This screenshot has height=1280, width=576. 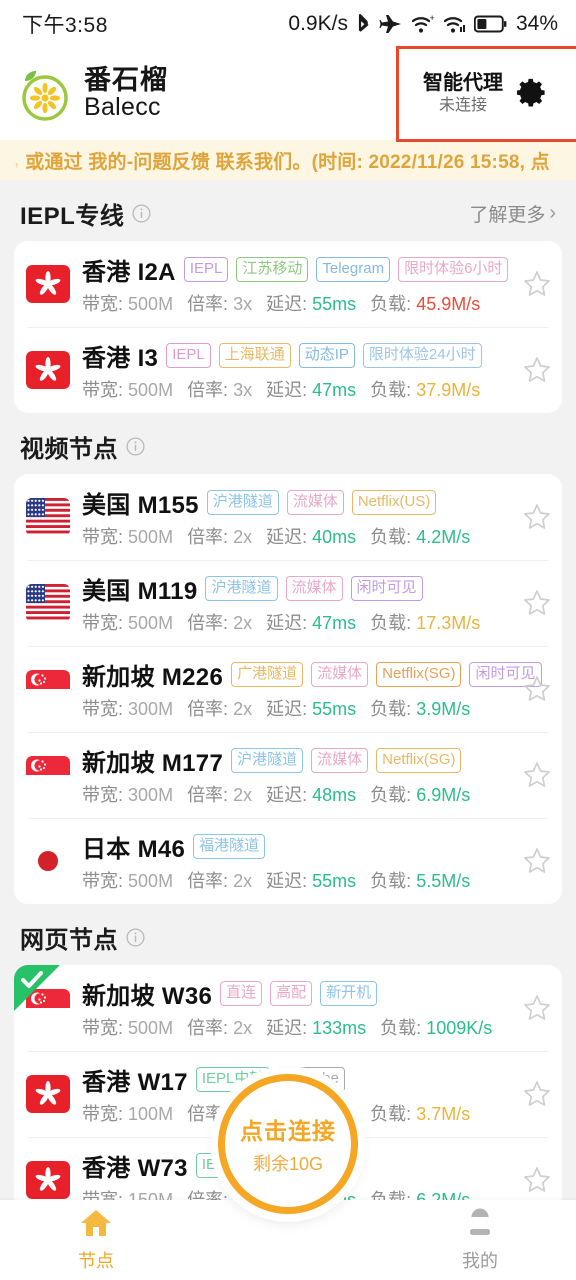 What do you see at coordinates (272, 269) in the screenshot?
I see `node-tag: 江苏移动` at bounding box center [272, 269].